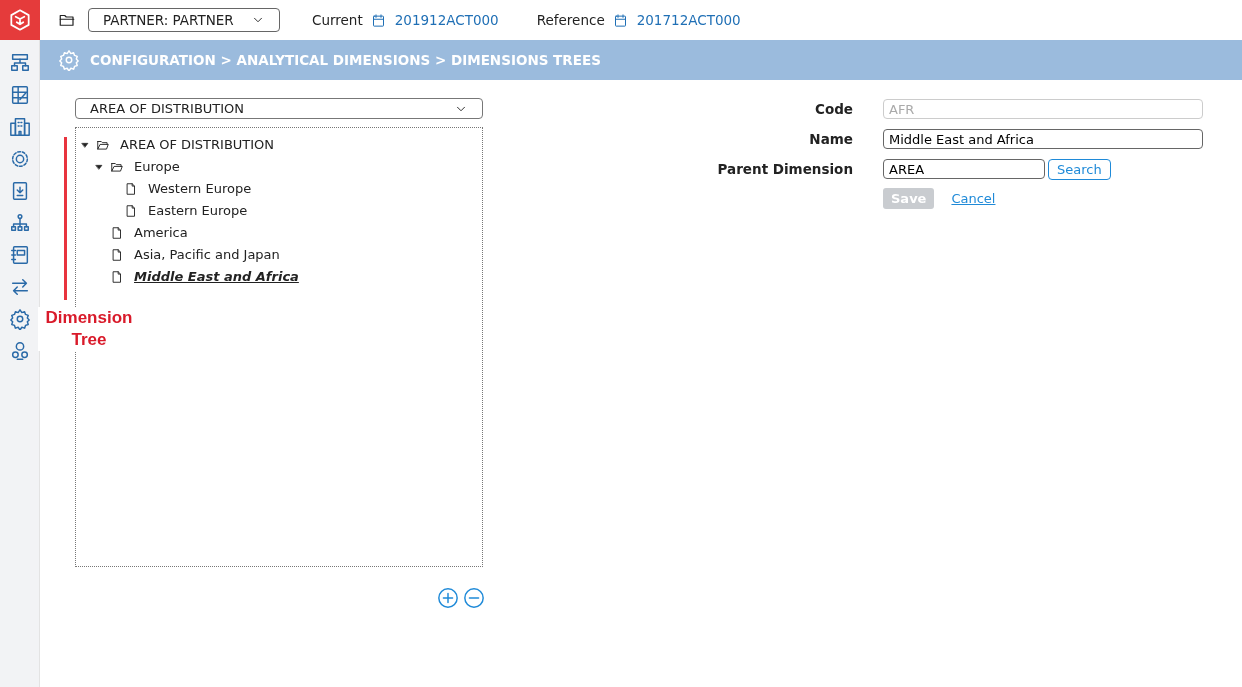 This screenshot has width=1242, height=687. I want to click on date-label: Reference, so click(570, 20).